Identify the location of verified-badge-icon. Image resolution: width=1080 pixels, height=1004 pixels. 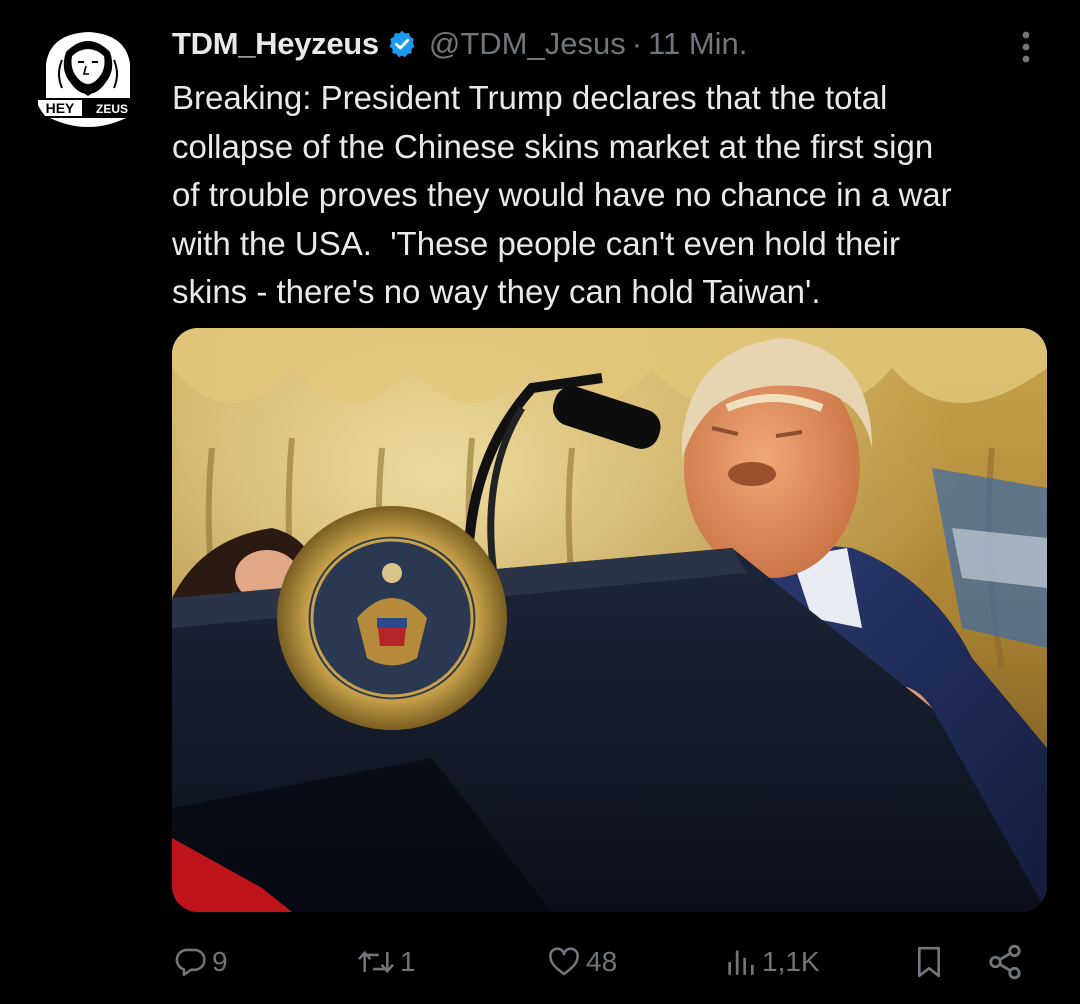
(402, 44).